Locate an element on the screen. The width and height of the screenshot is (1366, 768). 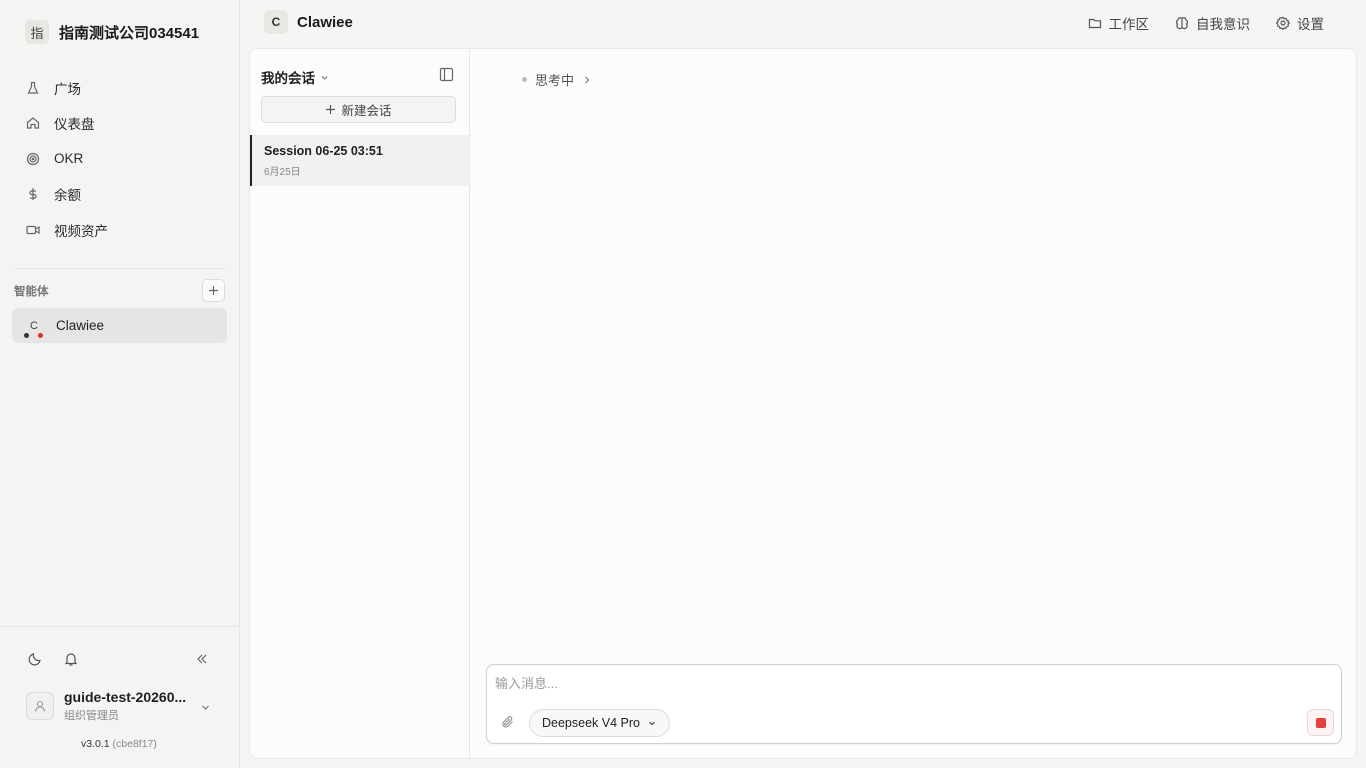
agents-section-label: 智能体 is located at coordinates (31, 292).